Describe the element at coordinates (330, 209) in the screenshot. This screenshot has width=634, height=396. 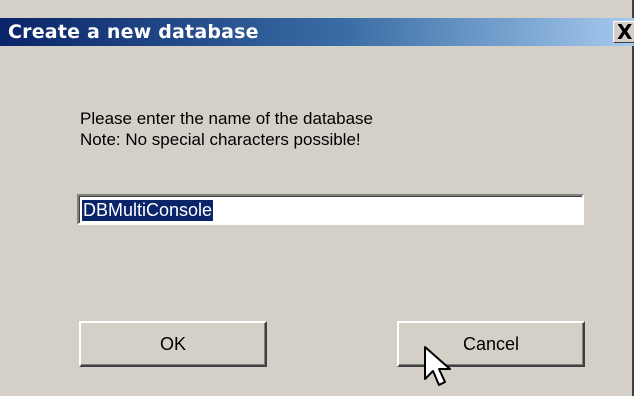
I see `database-name-input: DBMultiConsole` at that location.